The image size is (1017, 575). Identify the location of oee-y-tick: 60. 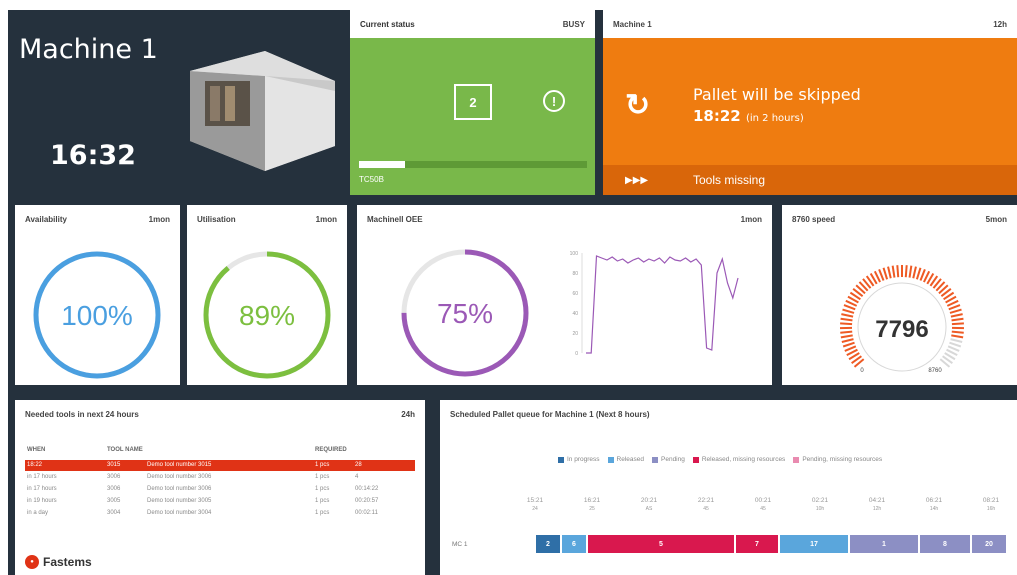
(575, 294).